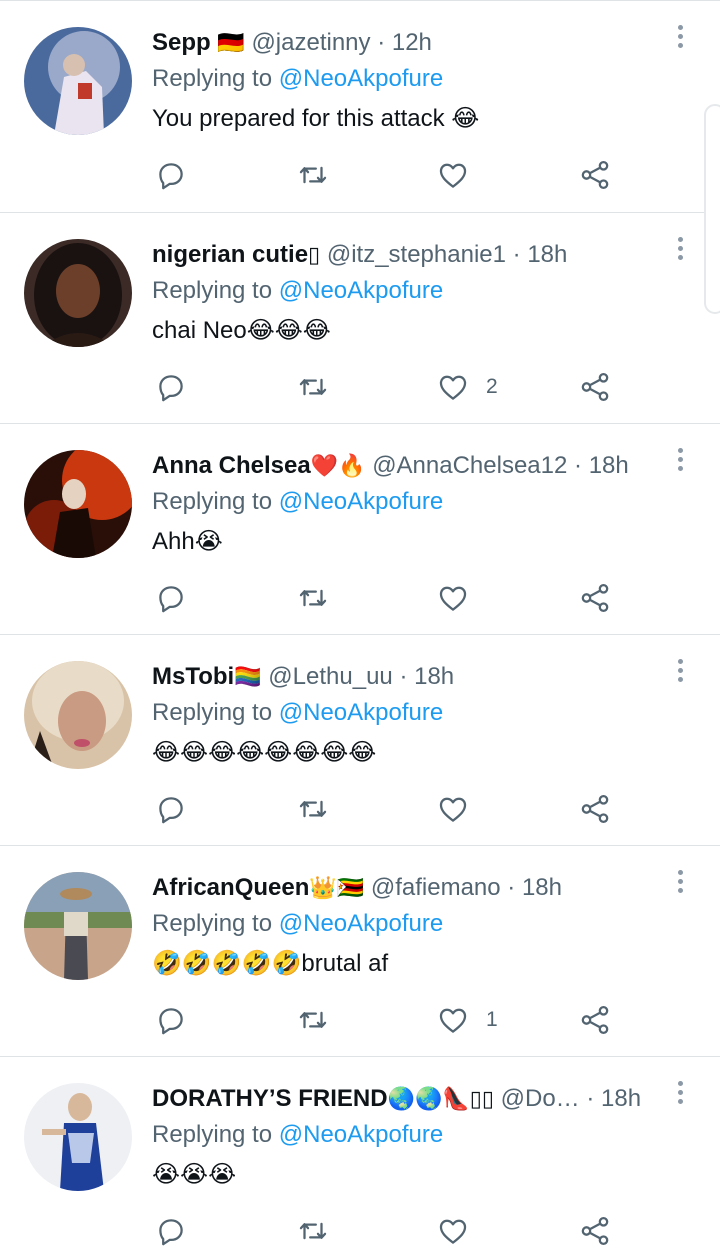 This screenshot has width=720, height=1260. Describe the element at coordinates (469, 465) in the screenshot. I see `user-handle: @AnnaChelsea12` at that location.